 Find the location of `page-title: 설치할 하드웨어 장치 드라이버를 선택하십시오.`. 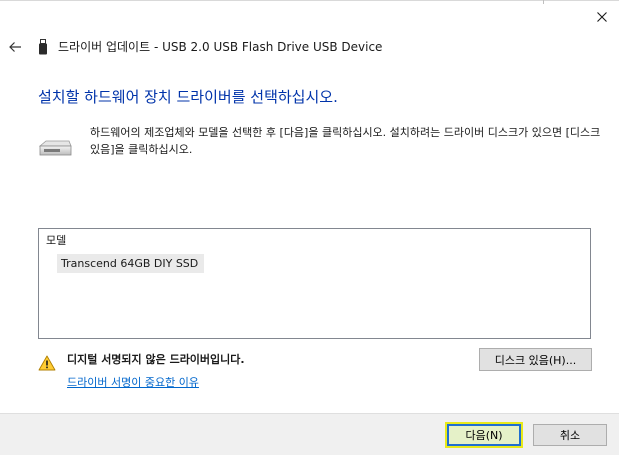

page-title: 설치할 하드웨어 장치 드라이버를 선택하십시오. is located at coordinates (188, 97).